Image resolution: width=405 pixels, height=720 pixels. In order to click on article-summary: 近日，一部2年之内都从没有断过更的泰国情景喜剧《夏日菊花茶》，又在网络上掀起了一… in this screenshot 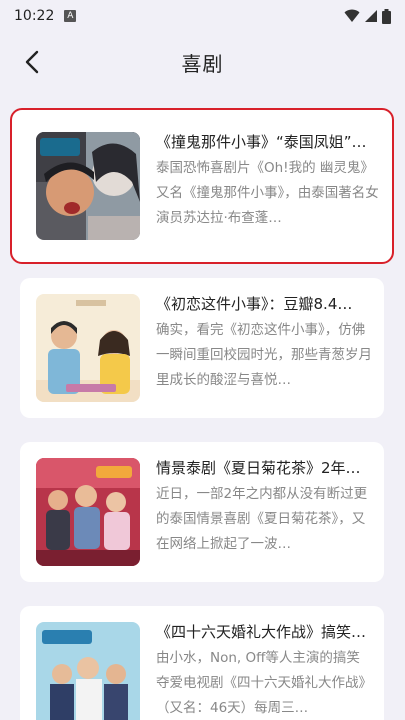, I will do `click(262, 519)`.